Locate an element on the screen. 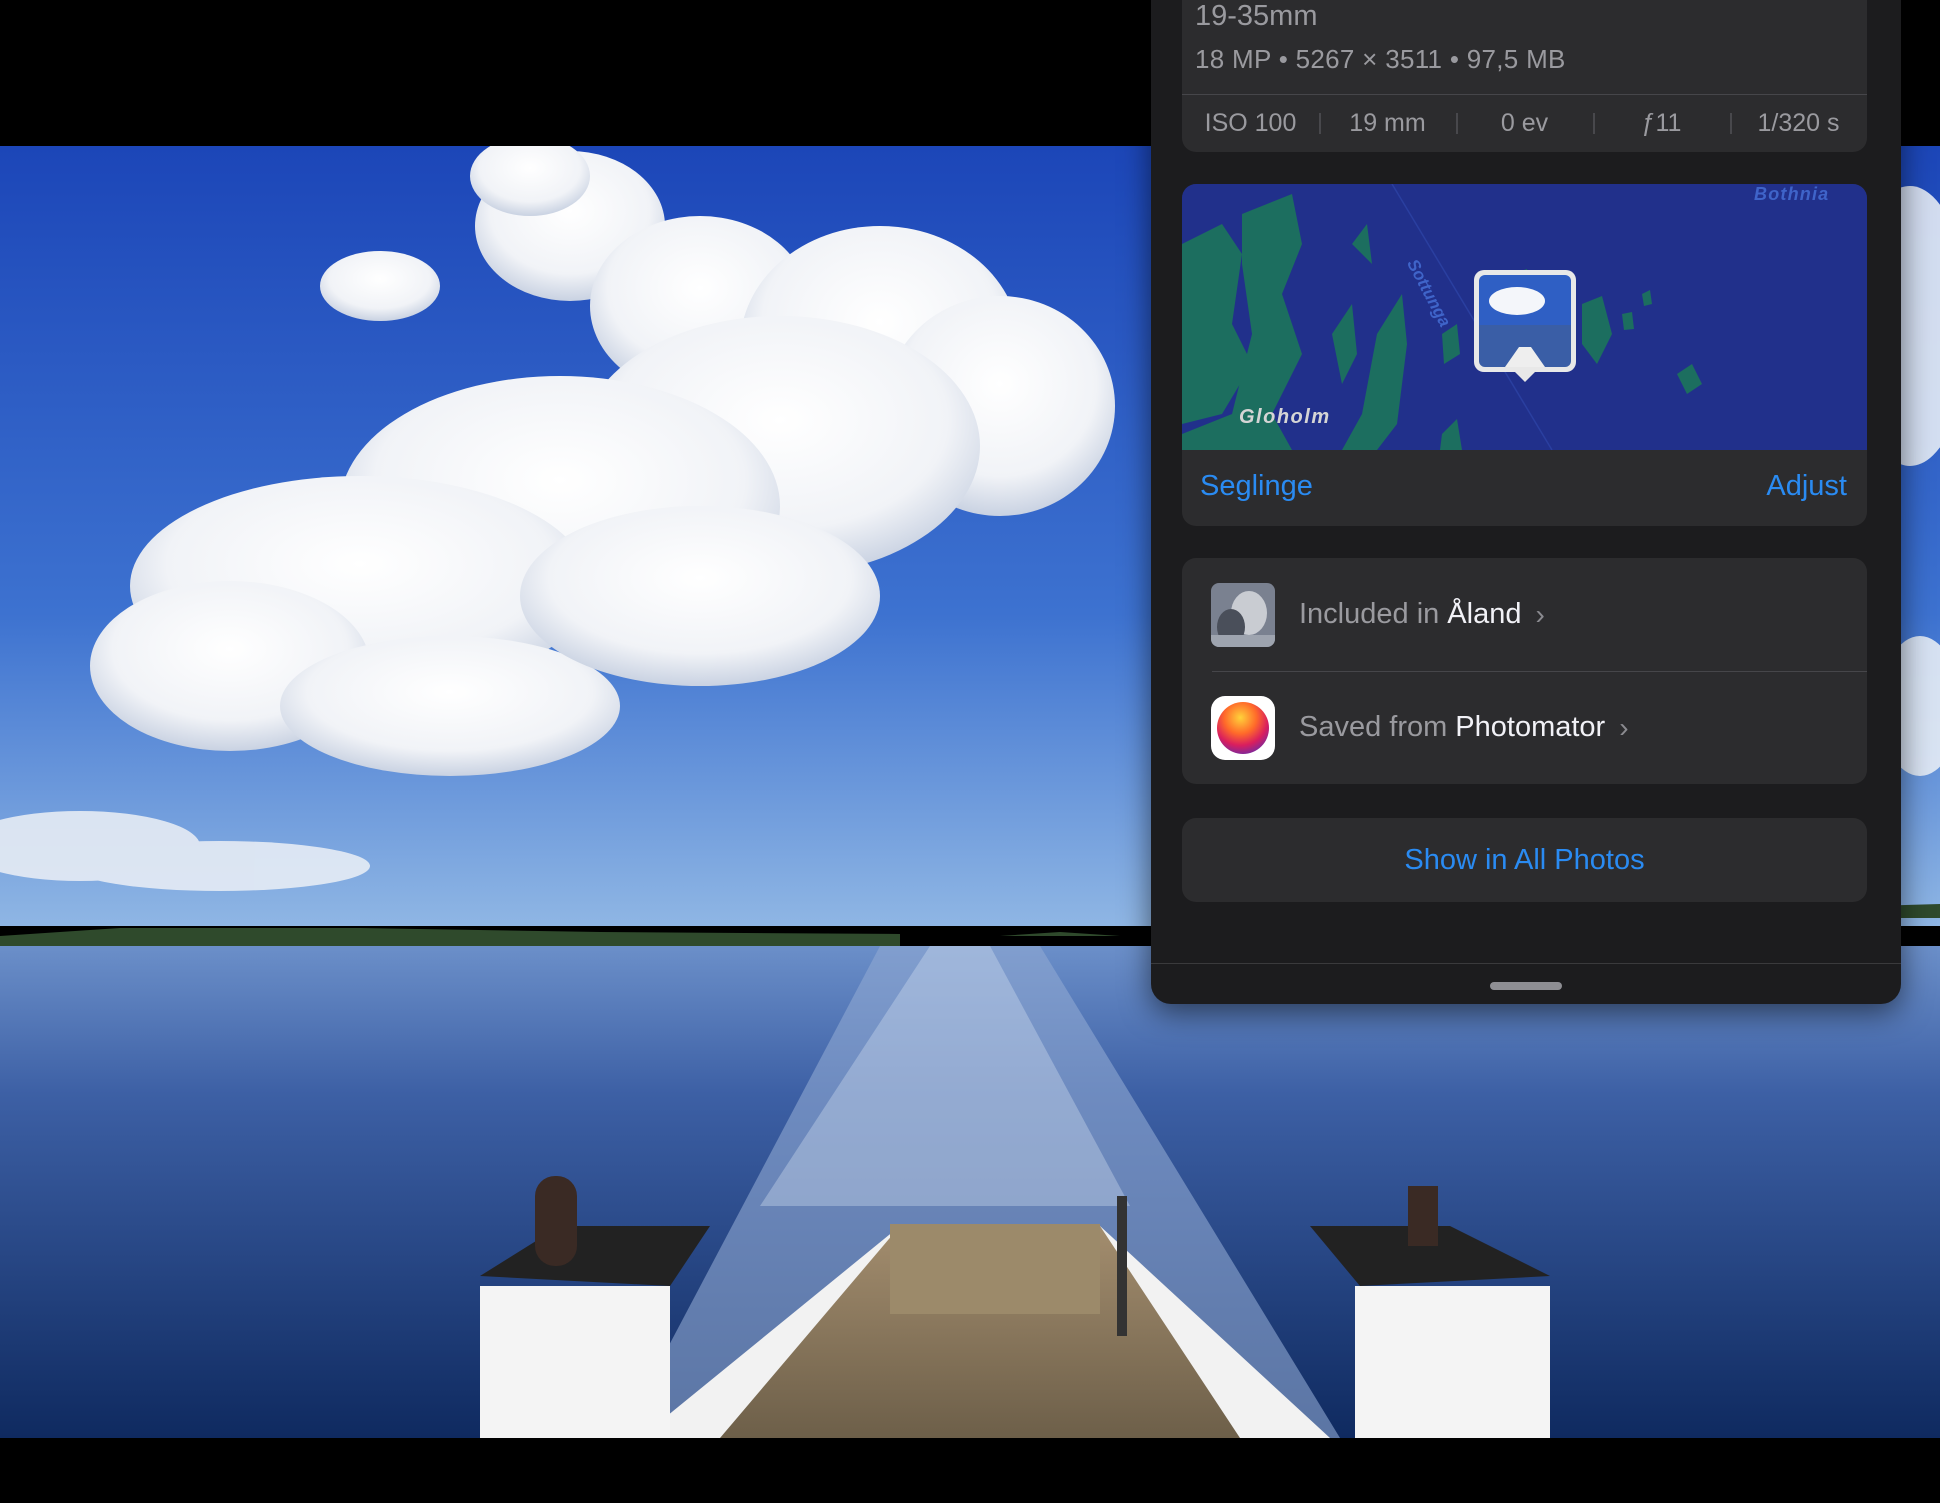  sheet-grabber-handle is located at coordinates (1526, 986).